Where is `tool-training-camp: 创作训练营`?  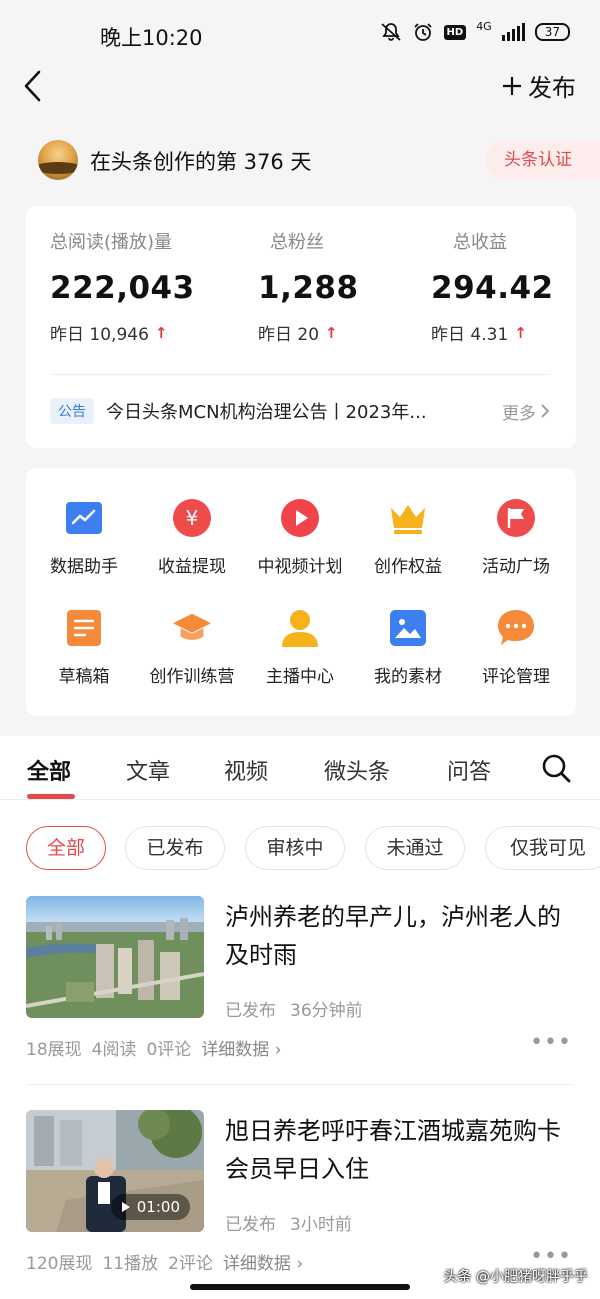 tool-training-camp: 创作训练营 is located at coordinates (192, 647).